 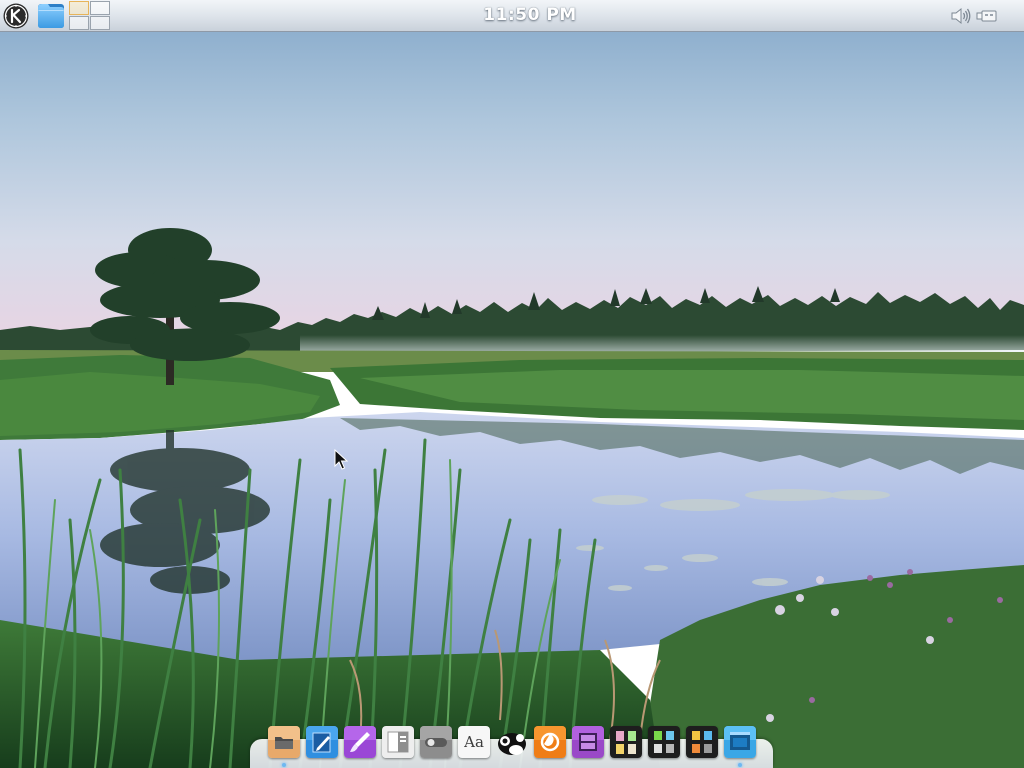 I want to click on font-viewer-icon: Aa, so click(x=474, y=742).